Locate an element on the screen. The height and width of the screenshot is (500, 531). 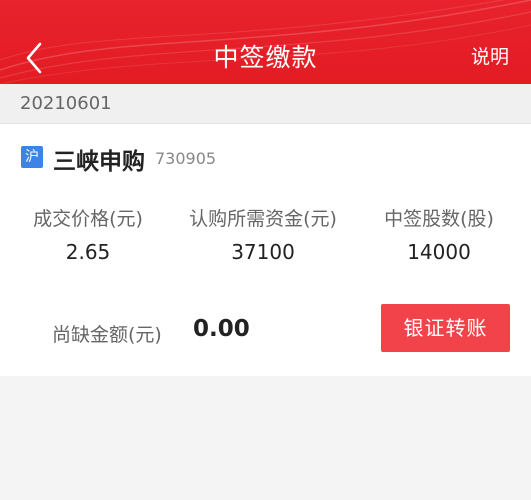
stock-name: 三峡申购 is located at coordinates (99, 162).